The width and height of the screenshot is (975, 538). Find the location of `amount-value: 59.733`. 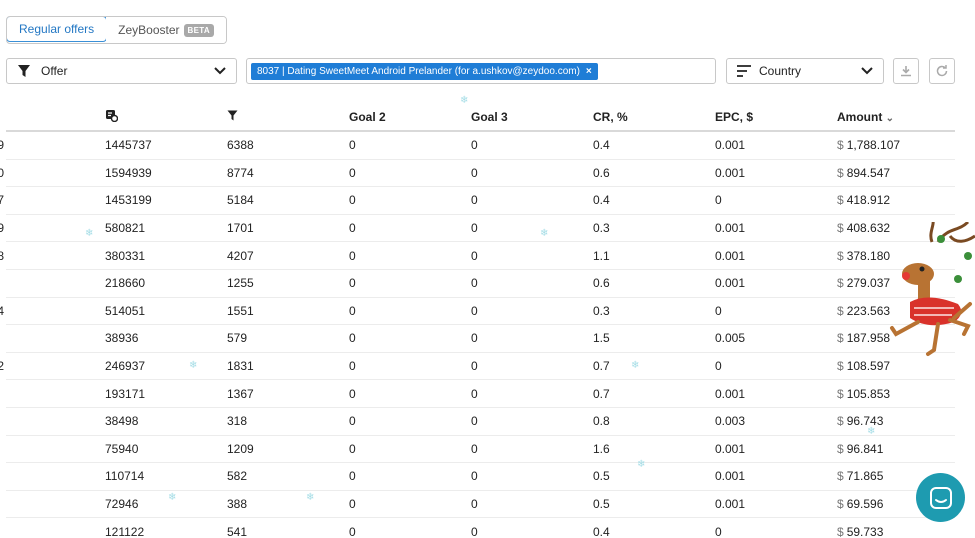

amount-value: 59.733 is located at coordinates (865, 531).